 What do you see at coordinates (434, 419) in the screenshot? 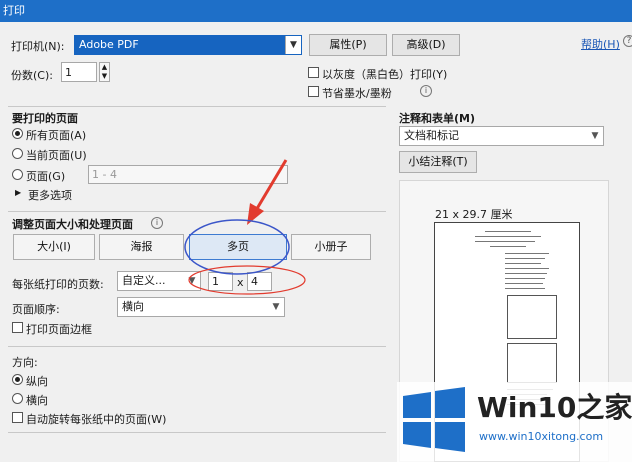
I see `windows-logo-icon` at bounding box center [434, 419].